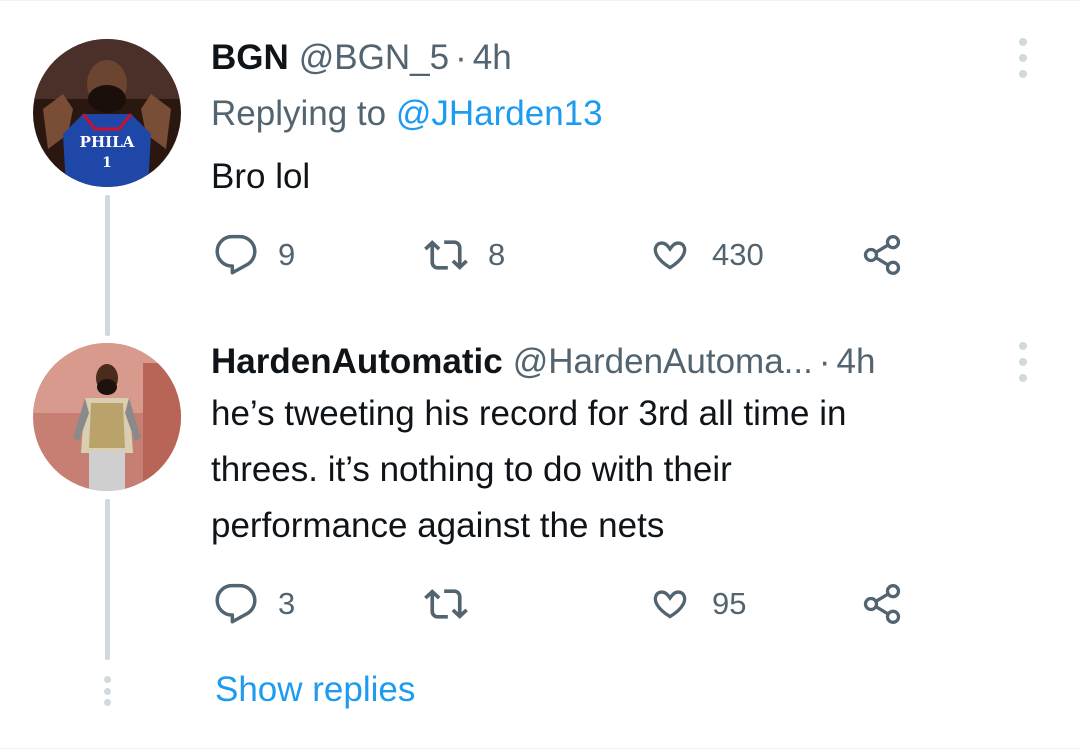 The image size is (1080, 754). I want to click on avatar-hardenautomatic, so click(107, 417).